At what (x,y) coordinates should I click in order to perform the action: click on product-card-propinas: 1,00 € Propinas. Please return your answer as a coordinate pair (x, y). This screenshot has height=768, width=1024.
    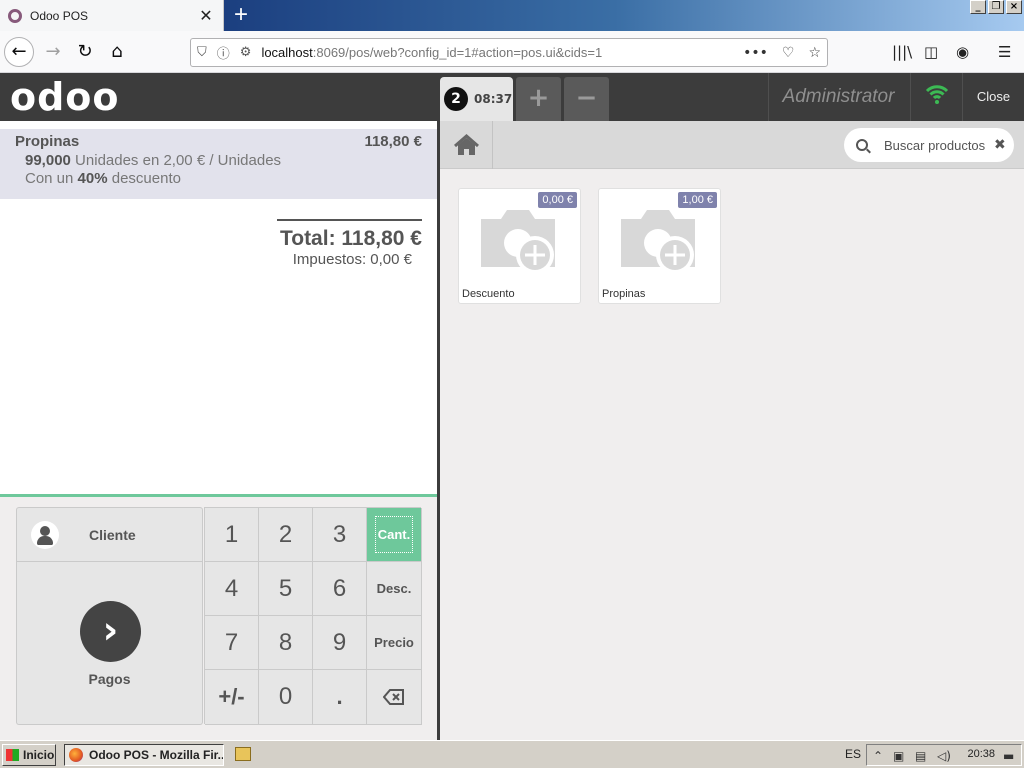
    Looking at the image, I should click on (659, 246).